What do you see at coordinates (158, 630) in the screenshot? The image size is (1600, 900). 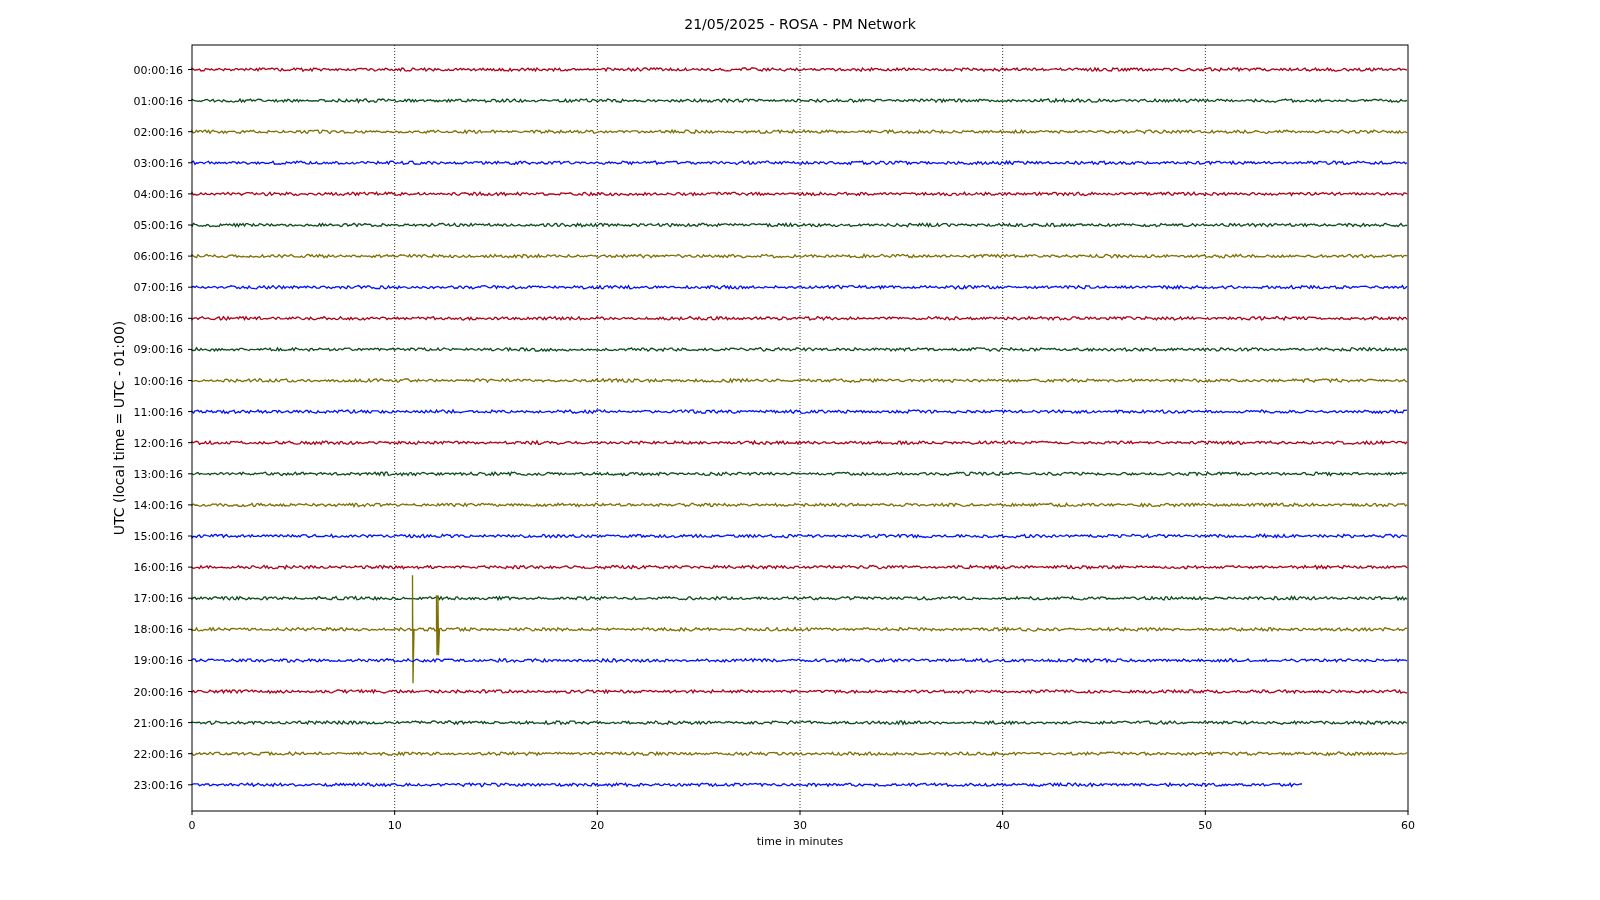 I see `y-tick-label: 18:00:16` at bounding box center [158, 630].